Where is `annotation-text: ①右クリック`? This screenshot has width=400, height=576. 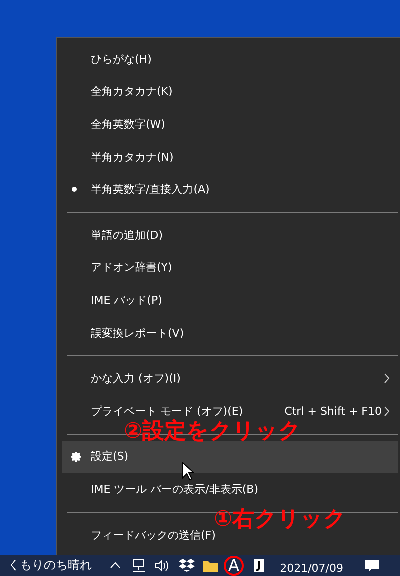
annotation-text: ①右クリック is located at coordinates (280, 519).